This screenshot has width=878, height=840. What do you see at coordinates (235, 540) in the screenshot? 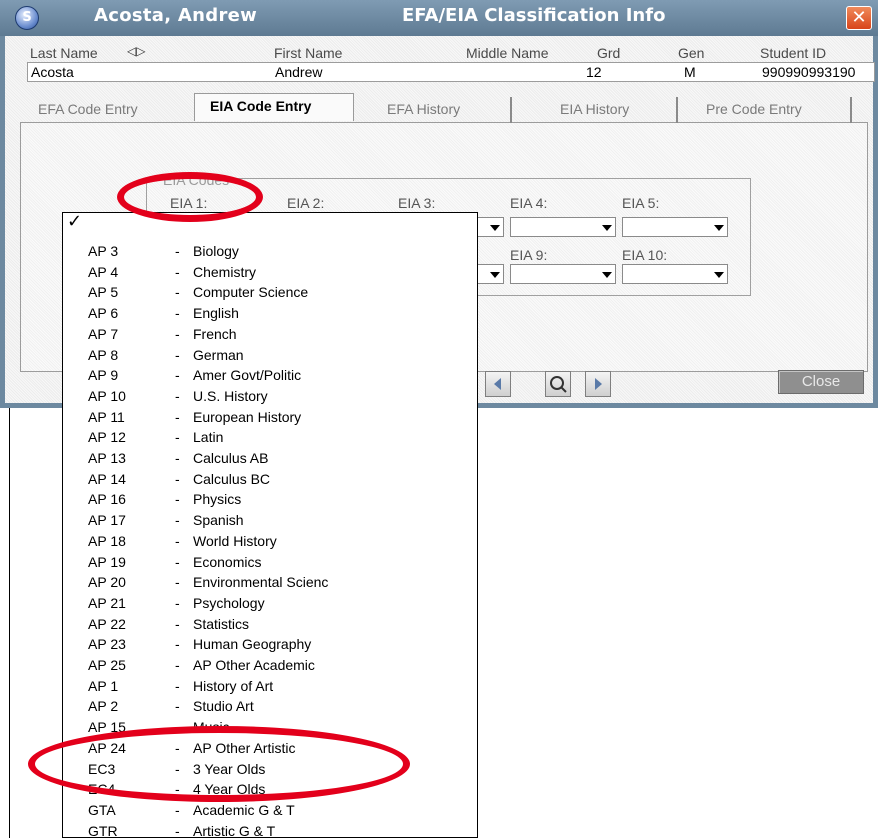
I see `option-description: World History` at bounding box center [235, 540].